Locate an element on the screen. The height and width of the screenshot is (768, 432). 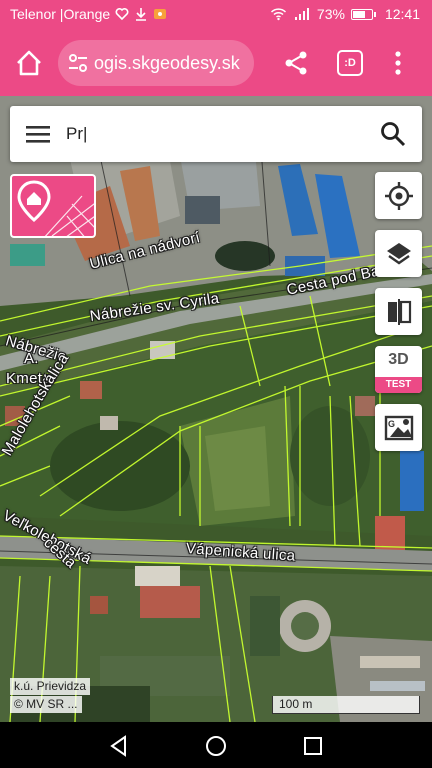
compare-icon is located at coordinates (399, 311).